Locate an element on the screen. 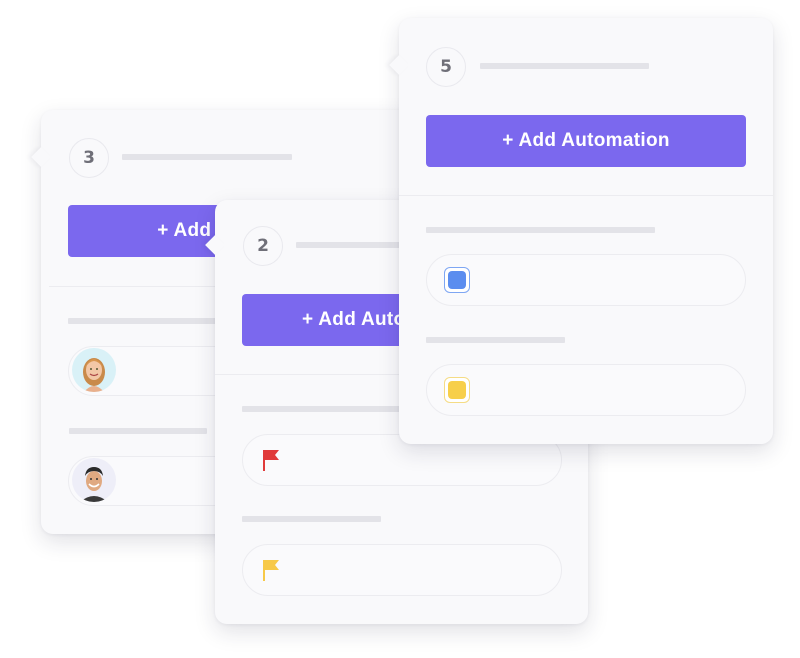  step-number-badge: 2 is located at coordinates (263, 246).